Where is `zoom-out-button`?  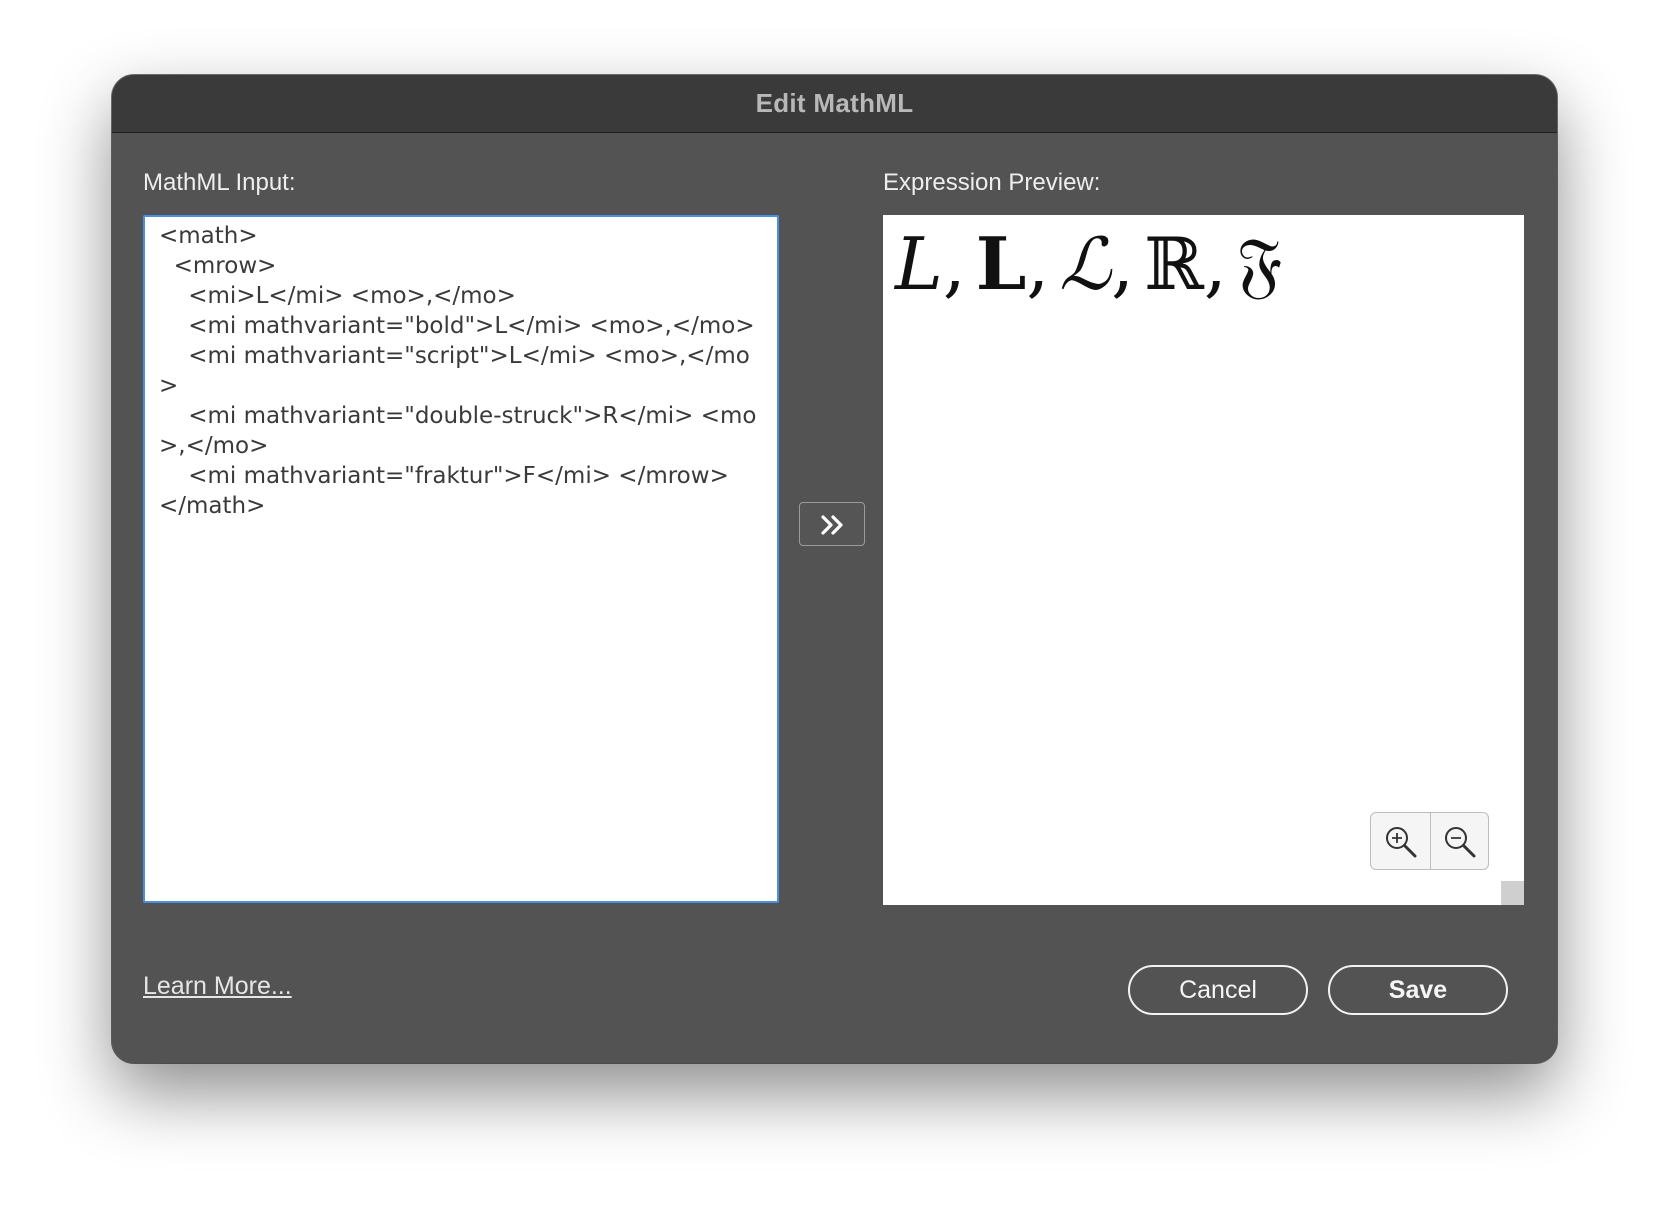 zoom-out-button is located at coordinates (1459, 841).